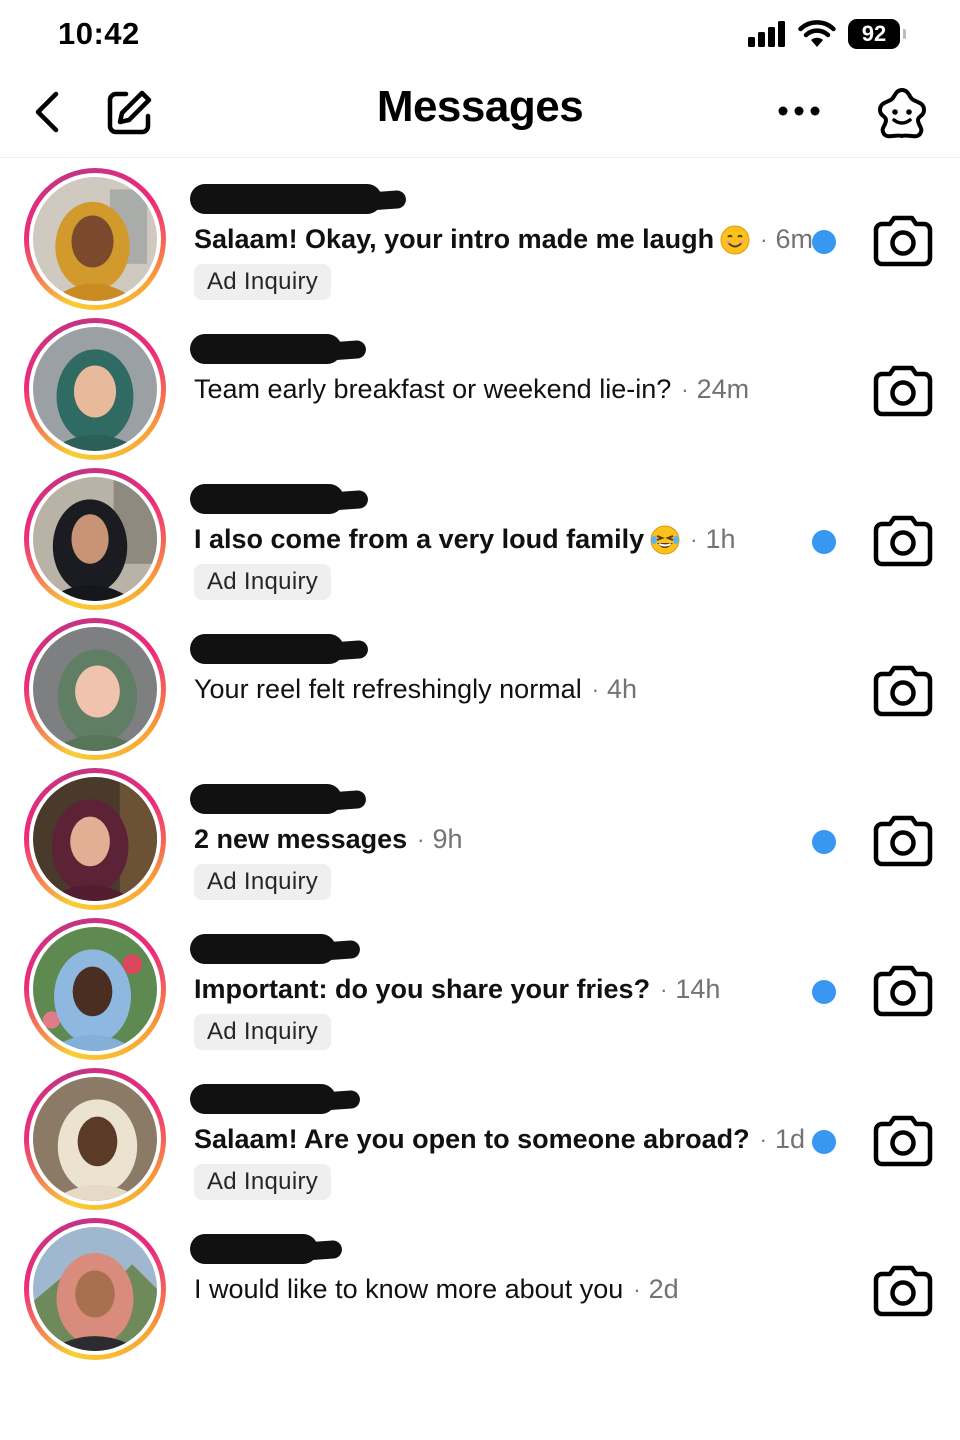 The width and height of the screenshot is (960, 1440). I want to click on conversation-row: 2 new messages · 9h Ad Inquiry, so click(480, 839).